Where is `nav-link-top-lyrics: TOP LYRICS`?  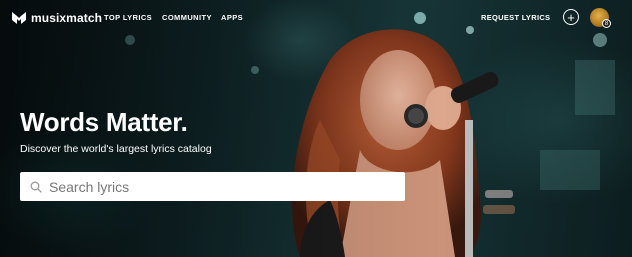 nav-link-top-lyrics: TOP LYRICS is located at coordinates (128, 17).